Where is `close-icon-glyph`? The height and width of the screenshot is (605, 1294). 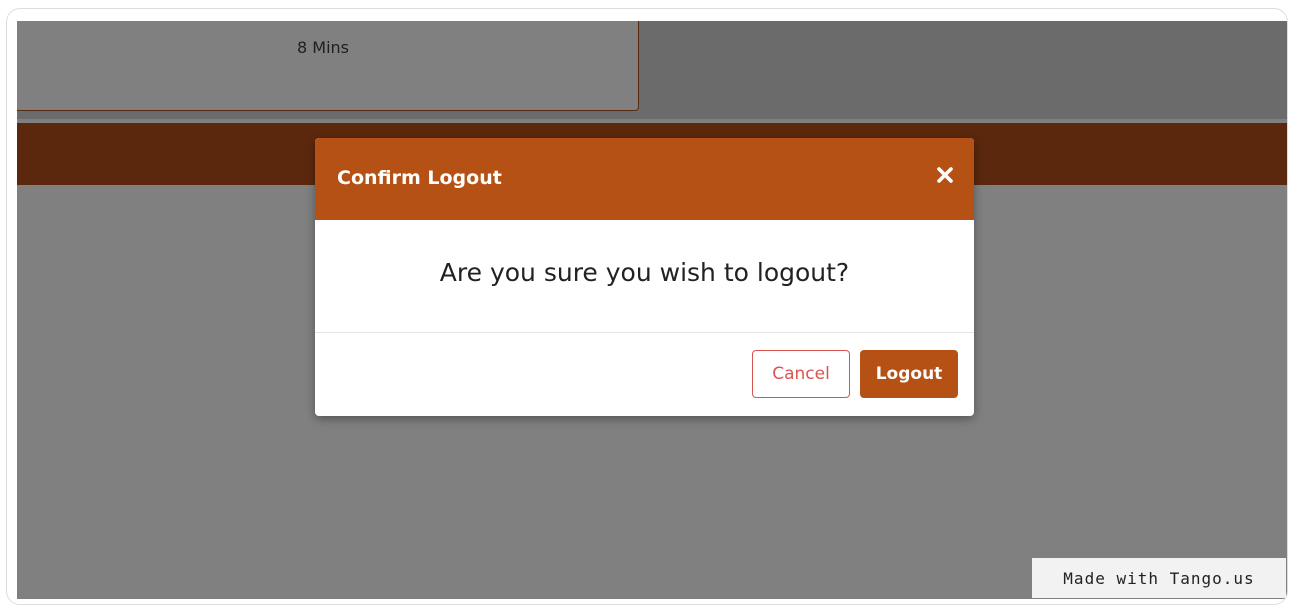 close-icon-glyph is located at coordinates (945, 175).